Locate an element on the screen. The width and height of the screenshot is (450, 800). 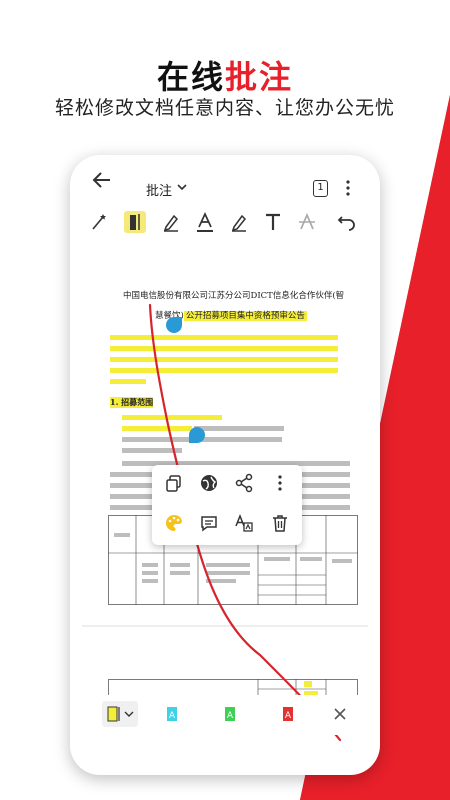
highlighter-green-icon: A is located at coordinates (230, 714).